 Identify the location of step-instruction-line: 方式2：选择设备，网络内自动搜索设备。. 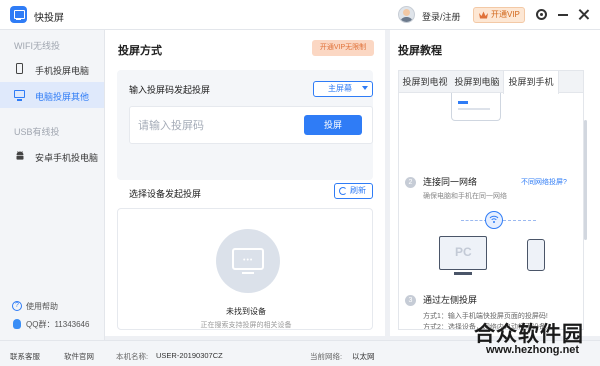
(488, 327).